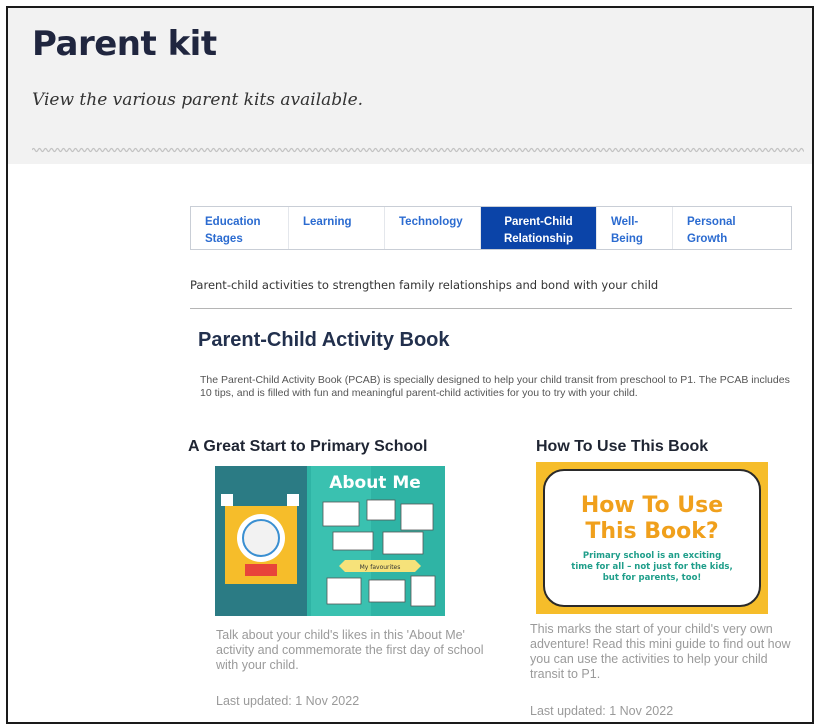 This screenshot has height=724, width=820. Describe the element at coordinates (433, 228) in the screenshot. I see `tab-technology: Technology` at that location.